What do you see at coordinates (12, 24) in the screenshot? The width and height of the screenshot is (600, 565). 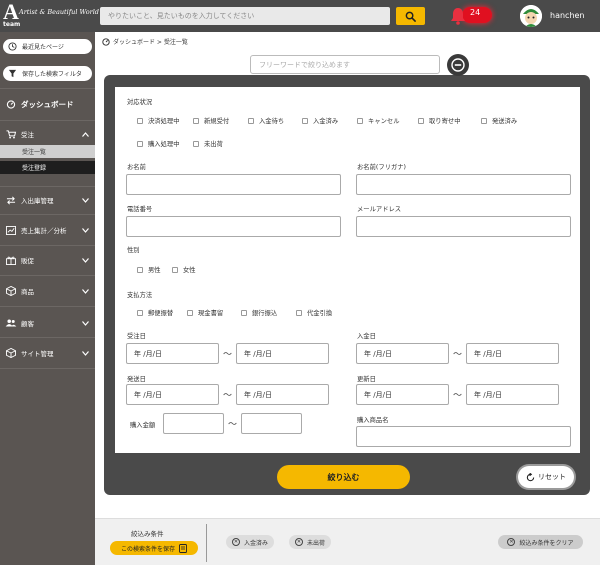 I see `logo-sub: team` at bounding box center [12, 24].